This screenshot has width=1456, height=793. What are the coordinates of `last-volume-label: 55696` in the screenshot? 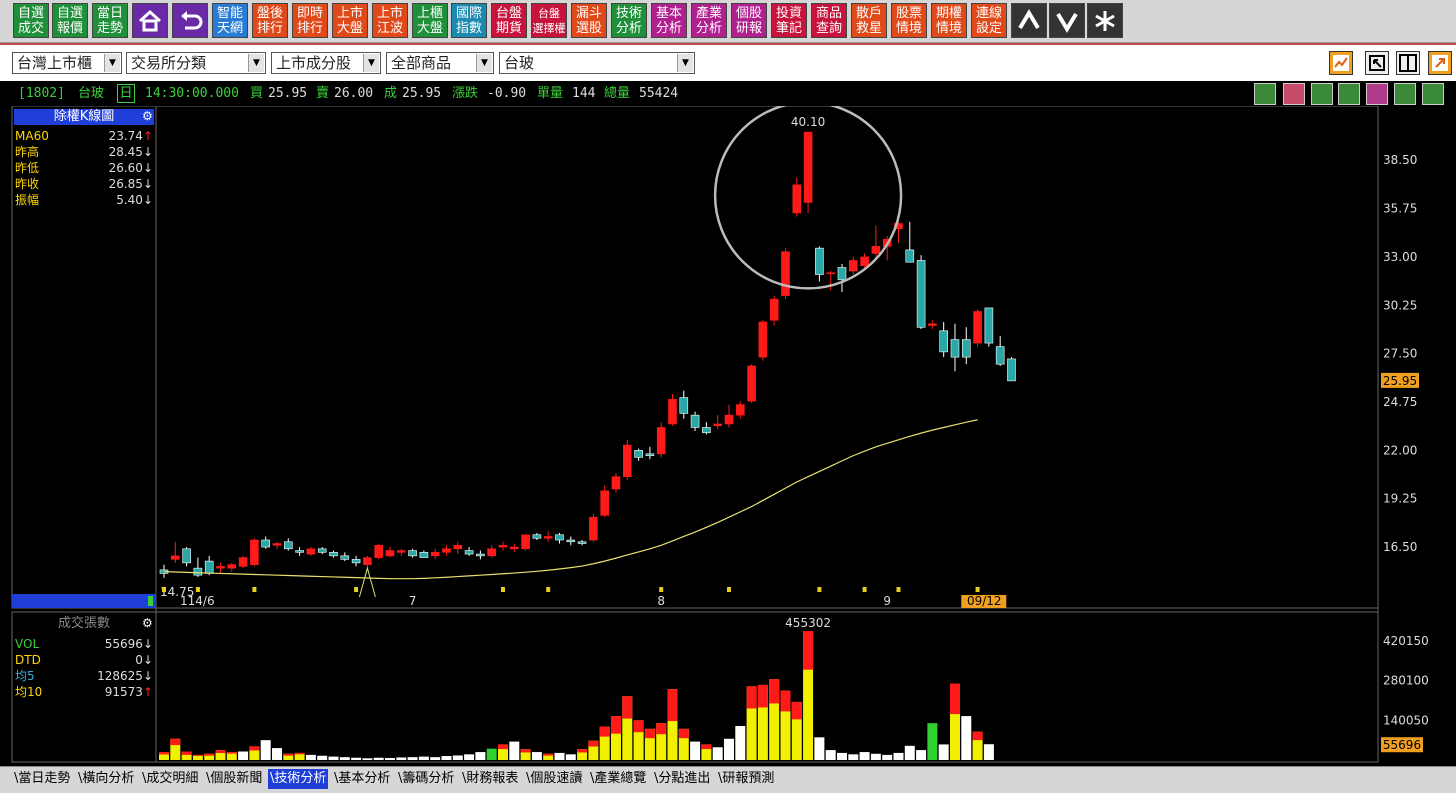 It's located at (1402, 745).